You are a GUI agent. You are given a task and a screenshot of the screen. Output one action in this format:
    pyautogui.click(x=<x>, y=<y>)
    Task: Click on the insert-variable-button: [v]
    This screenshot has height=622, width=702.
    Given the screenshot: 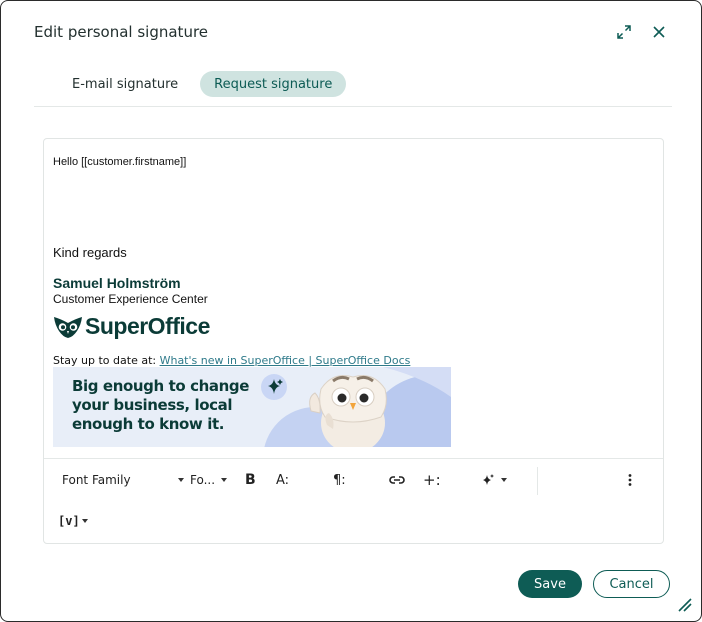 What is the action you would take?
    pyautogui.click(x=73, y=521)
    